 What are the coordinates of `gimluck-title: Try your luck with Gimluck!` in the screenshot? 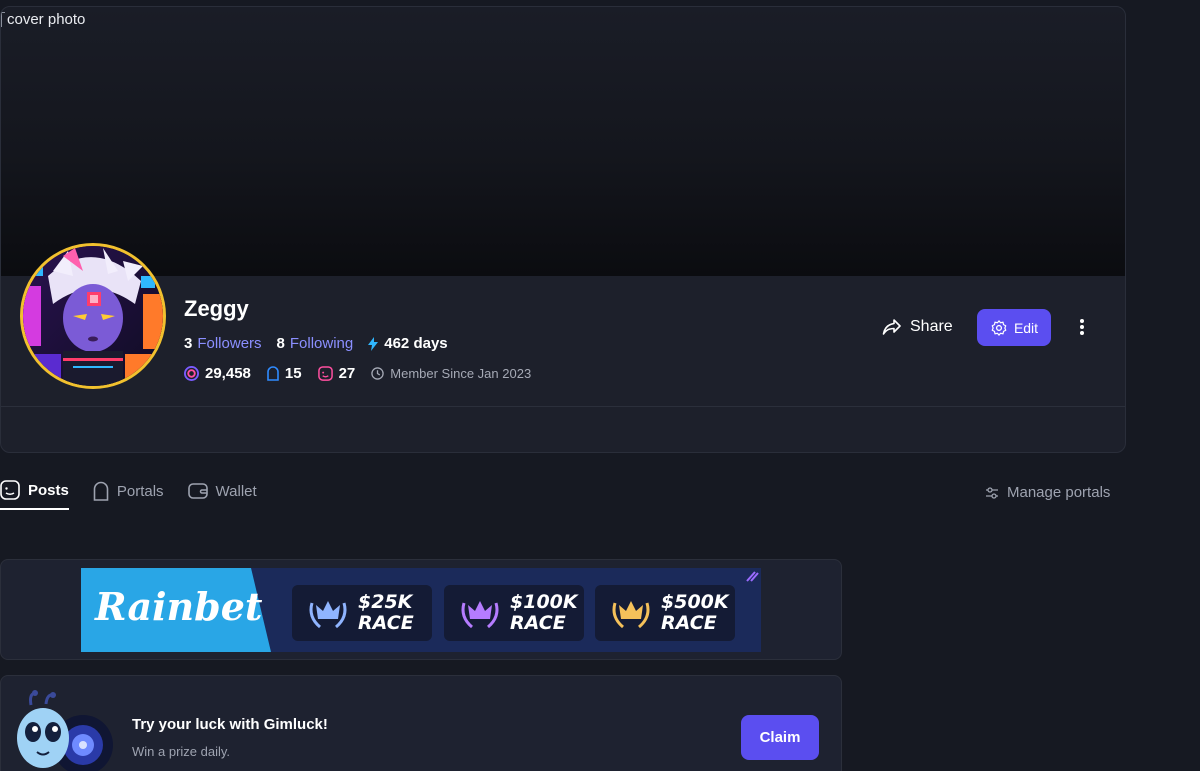 It's located at (230, 724).